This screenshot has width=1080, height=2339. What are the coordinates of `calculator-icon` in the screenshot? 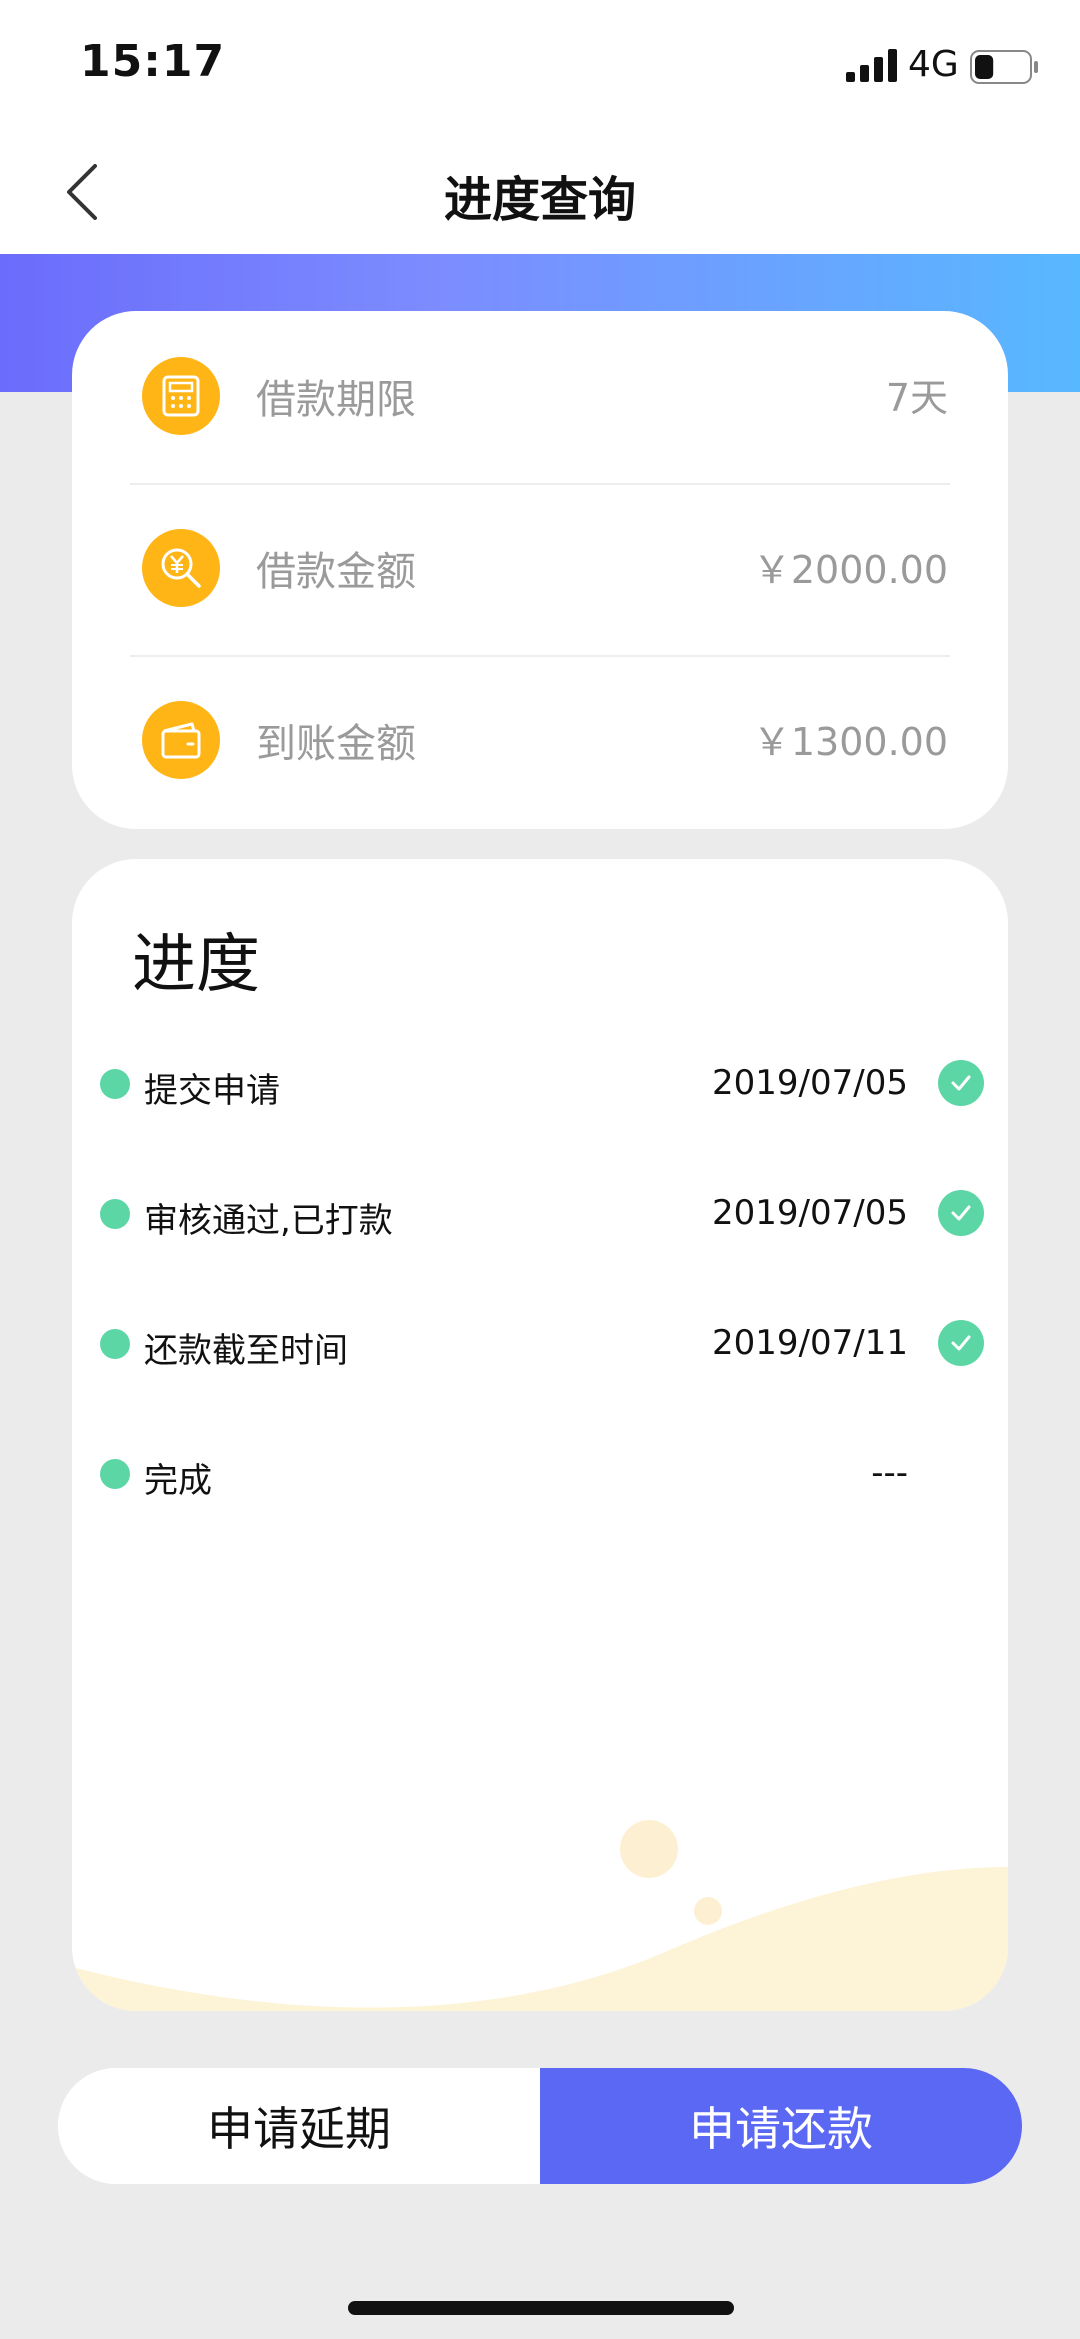 It's located at (181, 396).